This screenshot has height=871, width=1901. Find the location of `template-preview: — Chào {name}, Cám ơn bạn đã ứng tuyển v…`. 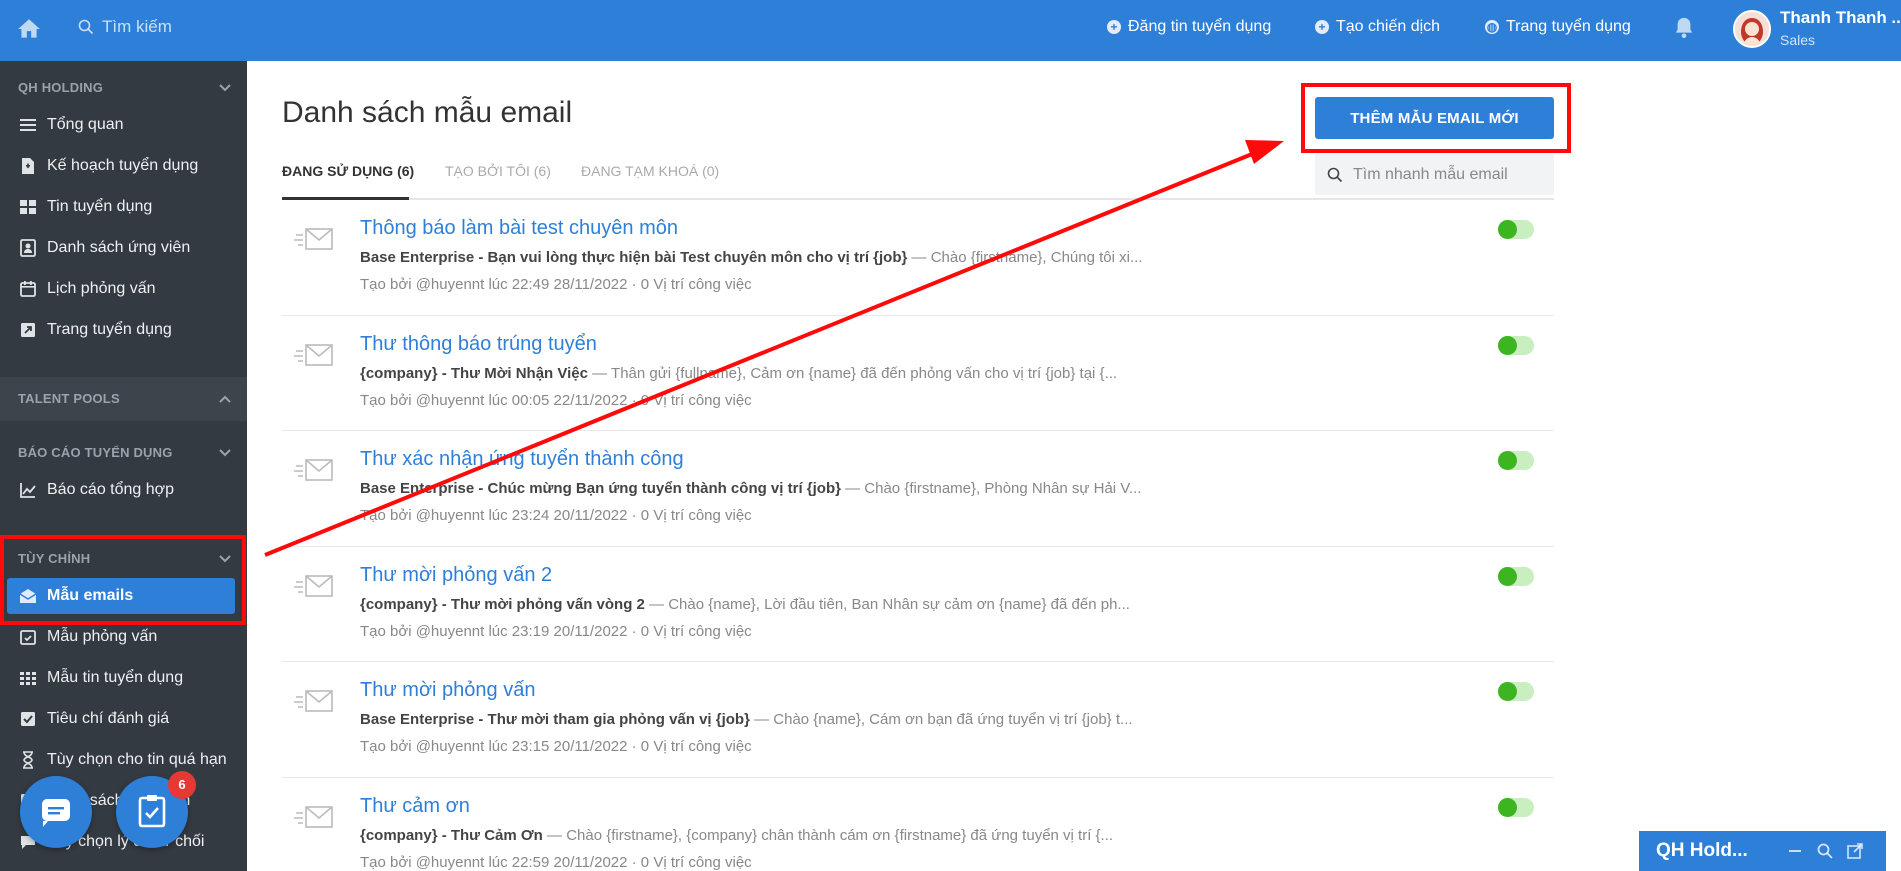

template-preview: — Chào {name}, Cám ơn bạn đã ứng tuyển v… is located at coordinates (941, 719).